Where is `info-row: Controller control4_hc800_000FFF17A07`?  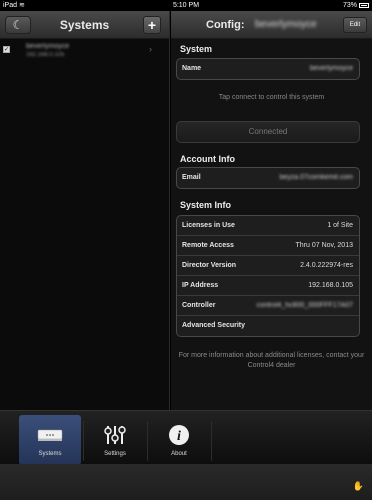
info-row: Controller control4_hc800_000FFF17A07 is located at coordinates (268, 306).